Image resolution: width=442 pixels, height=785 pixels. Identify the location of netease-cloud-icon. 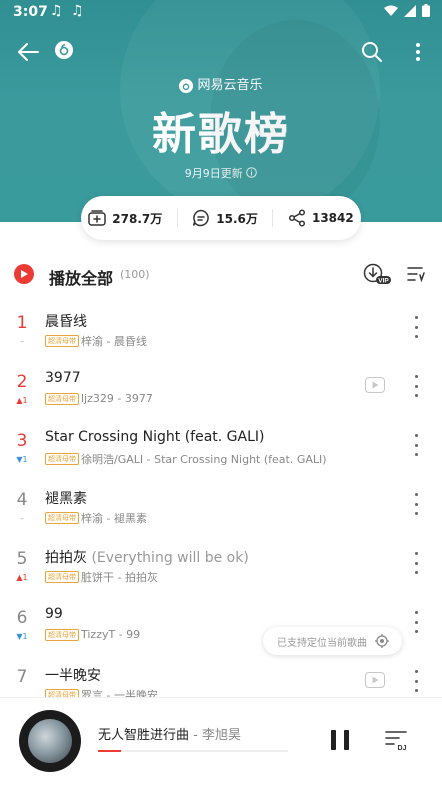
(186, 85).